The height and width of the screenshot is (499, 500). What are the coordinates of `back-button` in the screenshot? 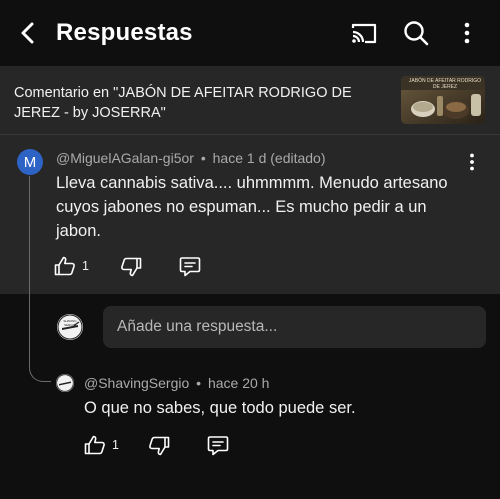 It's located at (28, 33).